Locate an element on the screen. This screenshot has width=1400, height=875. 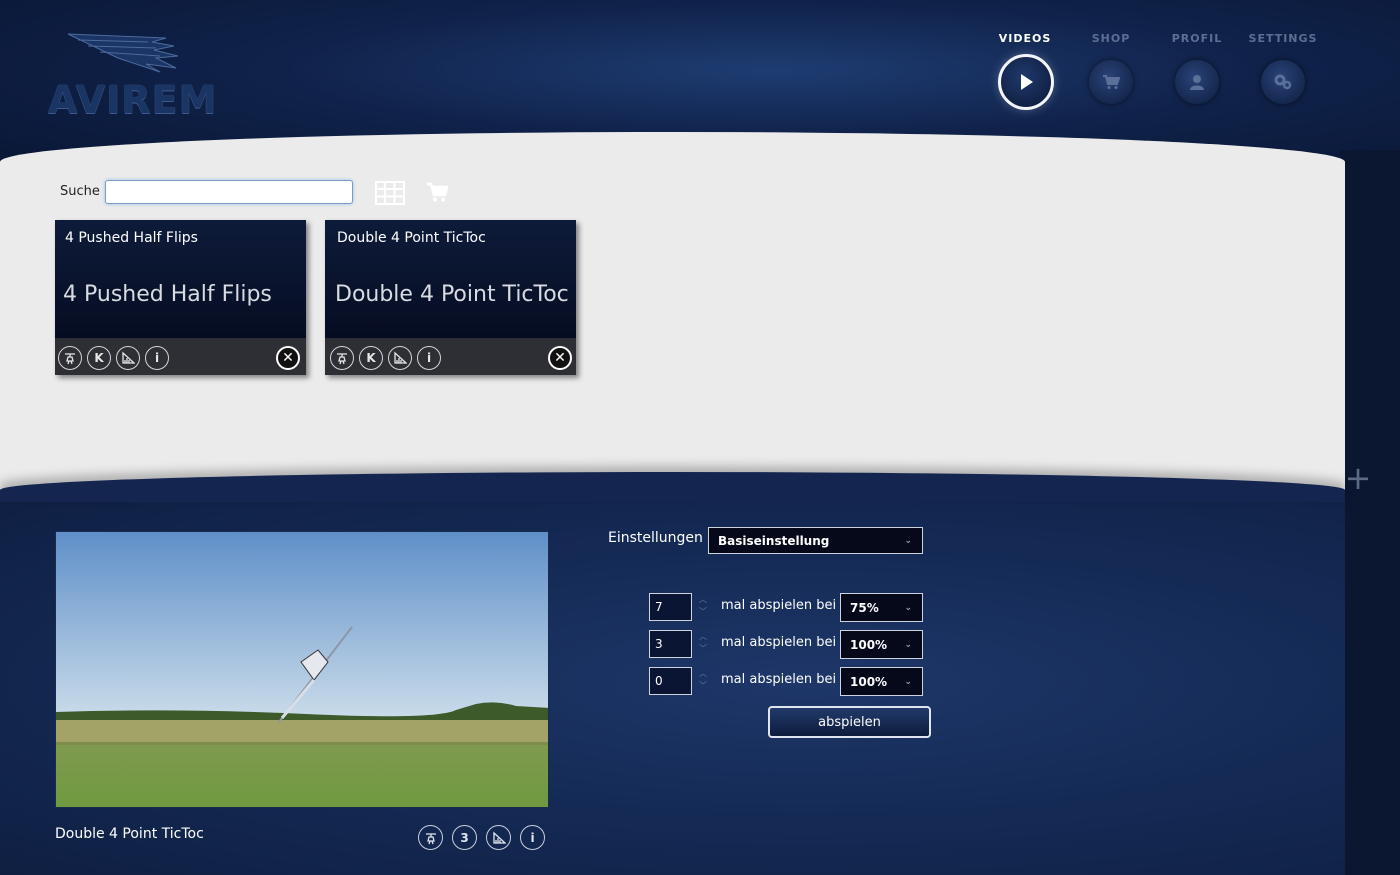
nav-profil-button is located at coordinates (1197, 82).